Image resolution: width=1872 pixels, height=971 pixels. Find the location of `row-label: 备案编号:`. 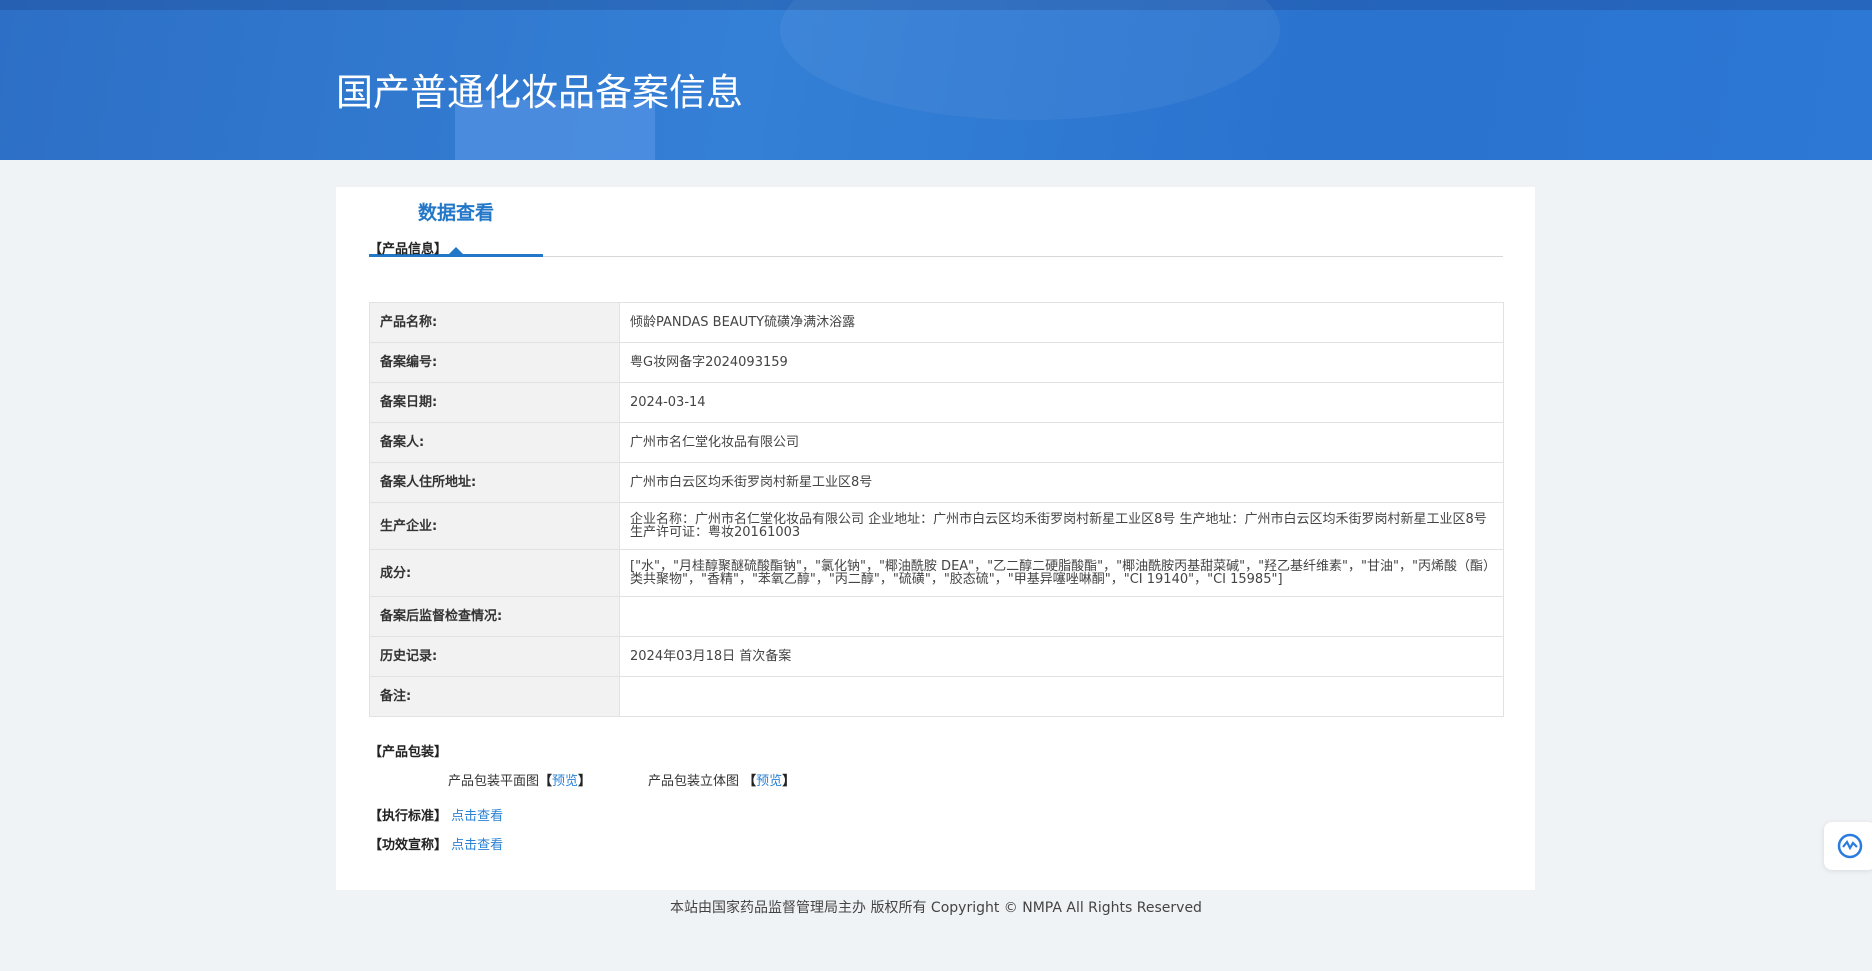

row-label: 备案编号: is located at coordinates (494, 362).